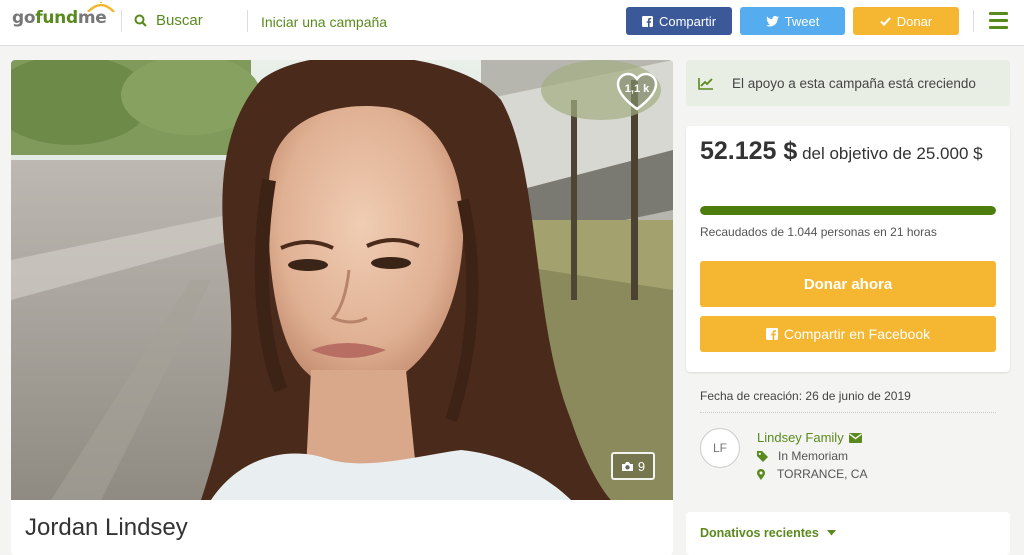  I want to click on likes-count: 1,1 k, so click(637, 89).